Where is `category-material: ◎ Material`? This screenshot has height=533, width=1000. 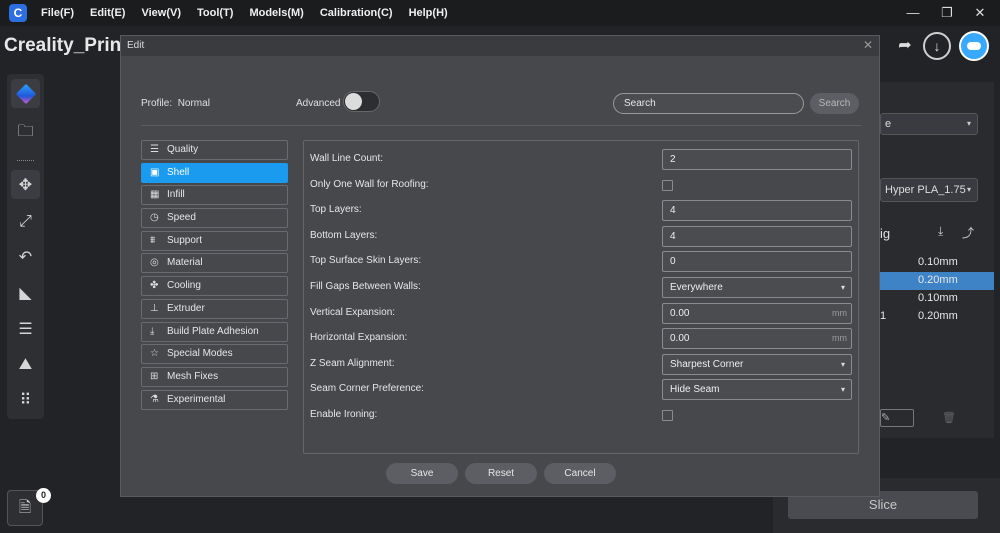
category-material: ◎ Material is located at coordinates (214, 263).